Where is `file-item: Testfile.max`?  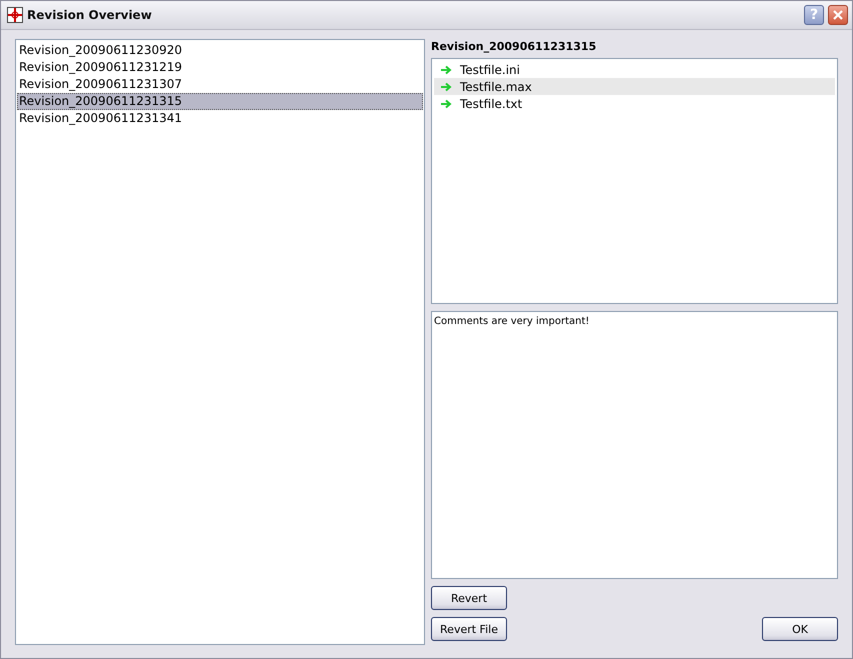
file-item: Testfile.max is located at coordinates (634, 86).